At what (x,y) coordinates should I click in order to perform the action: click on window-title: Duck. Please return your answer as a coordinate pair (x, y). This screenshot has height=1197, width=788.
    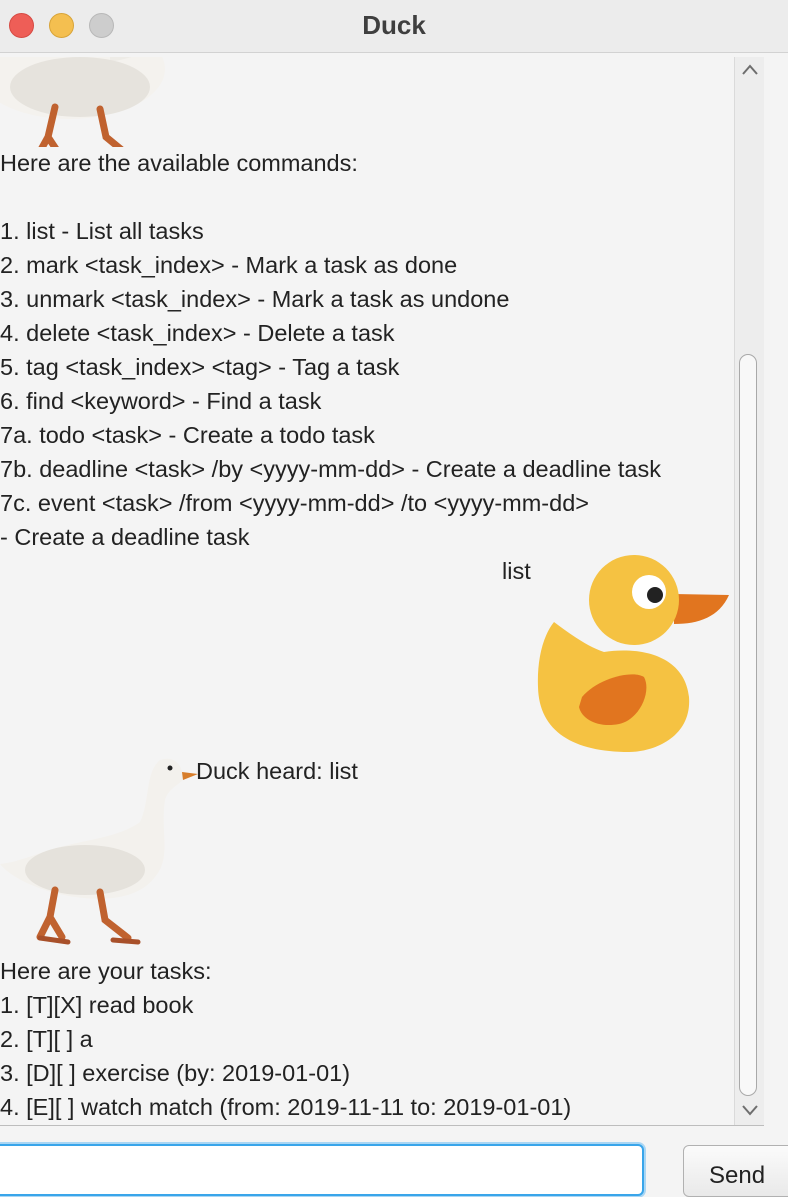
    Looking at the image, I should click on (394, 25).